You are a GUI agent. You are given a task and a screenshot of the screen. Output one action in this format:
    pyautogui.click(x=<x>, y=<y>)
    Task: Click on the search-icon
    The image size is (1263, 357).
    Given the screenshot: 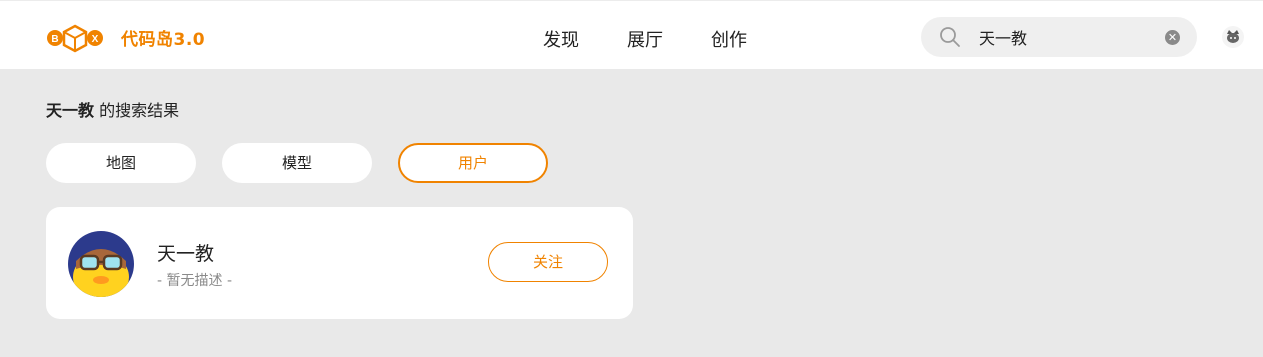 What is the action you would take?
    pyautogui.click(x=950, y=37)
    